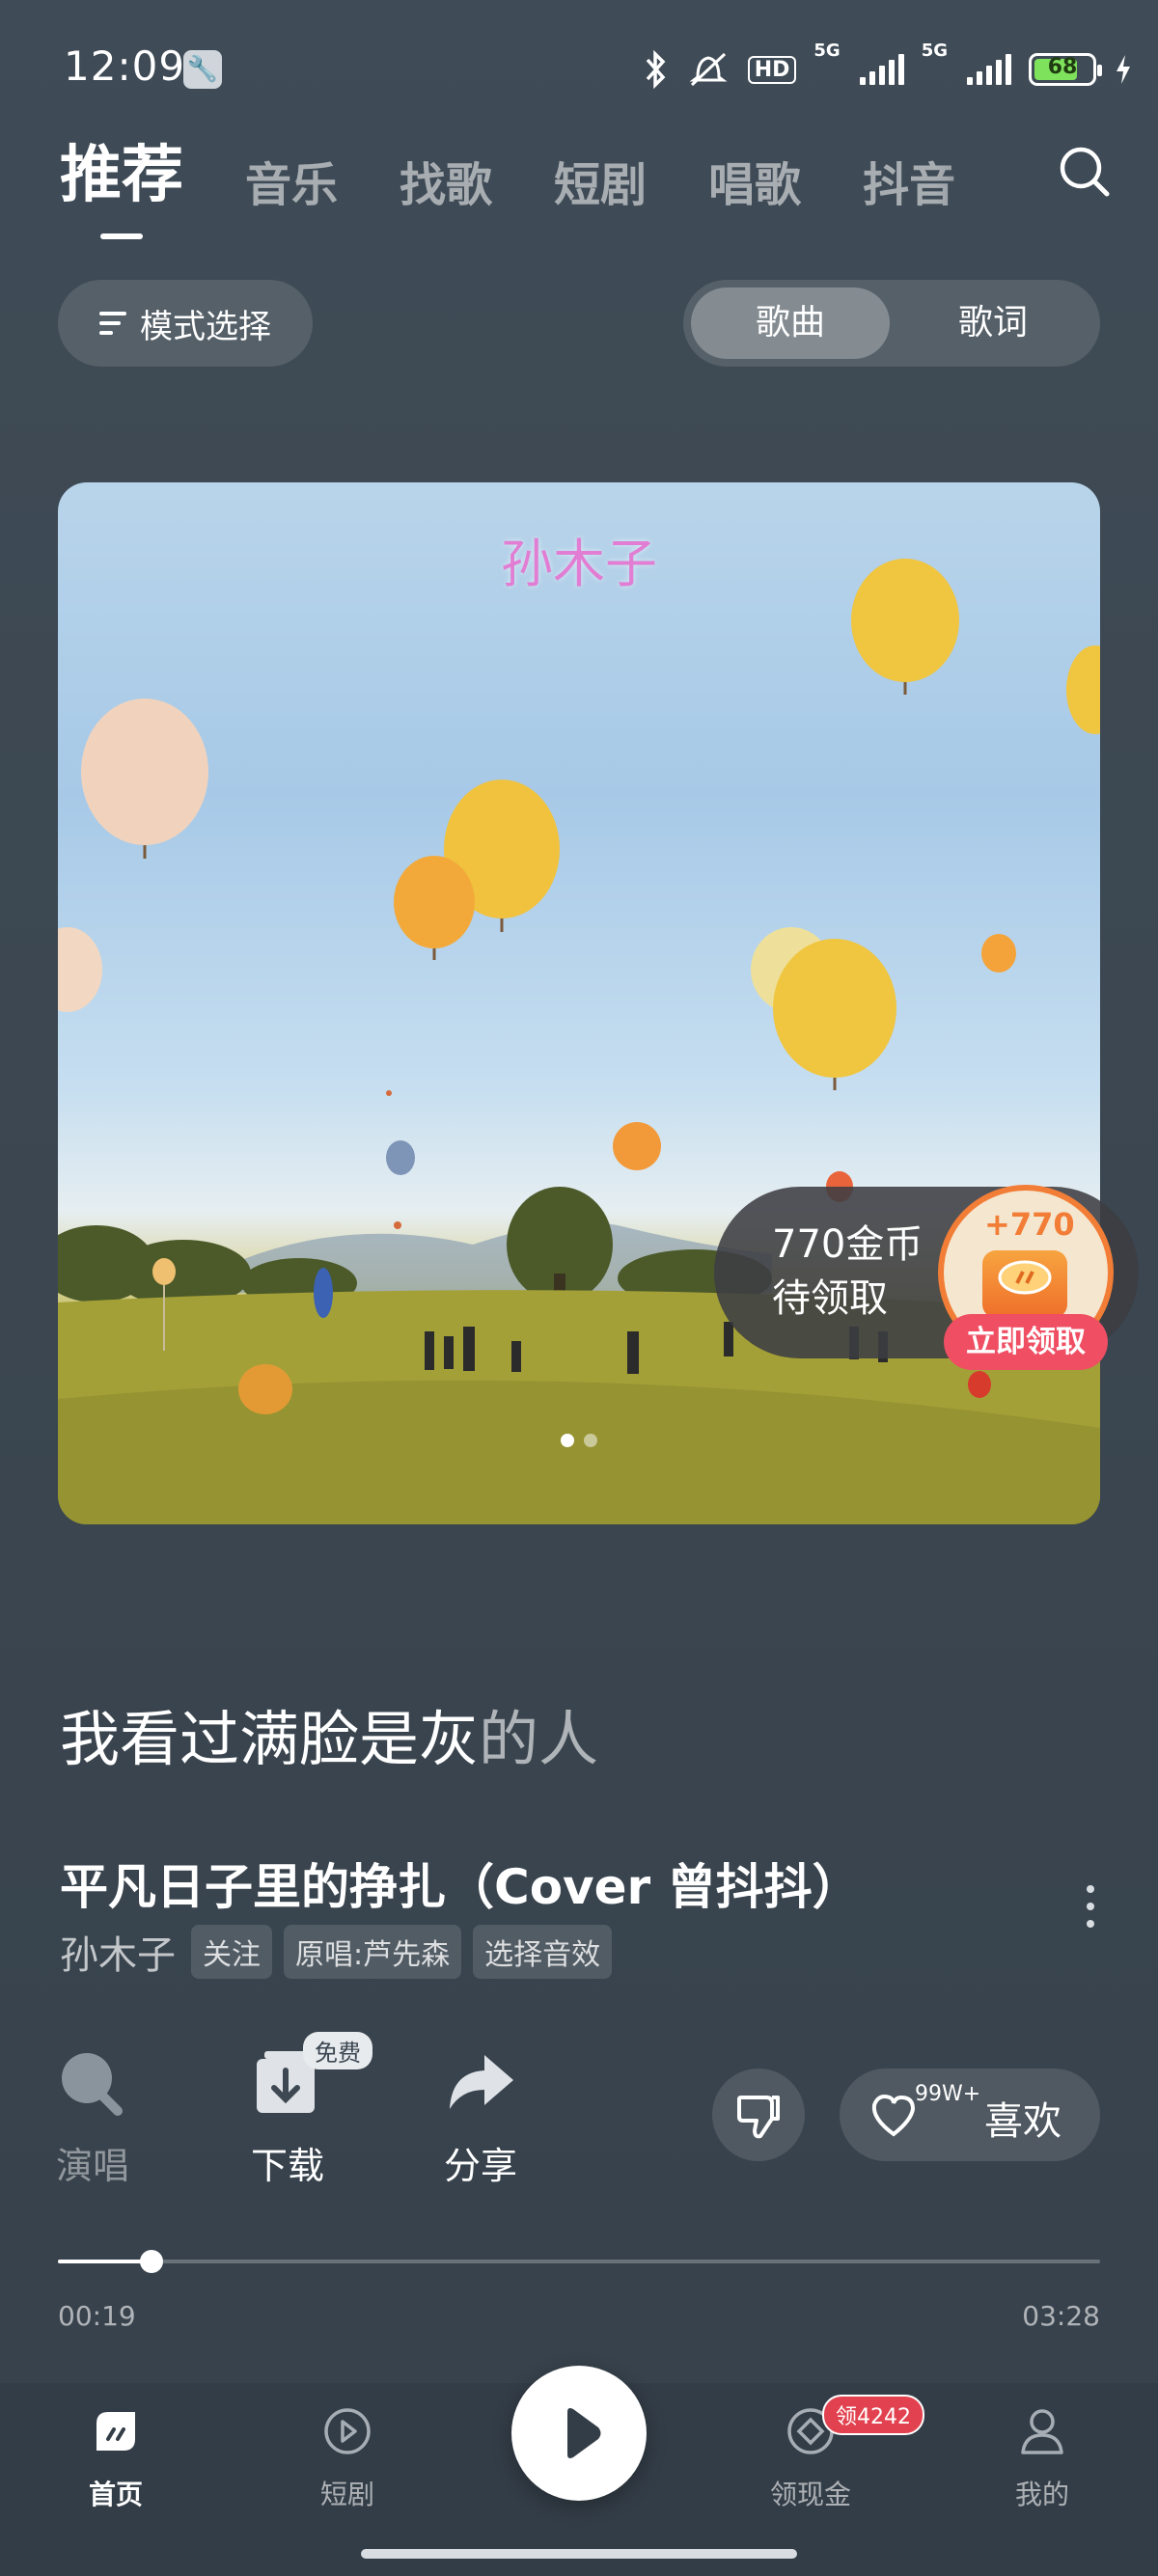 This screenshot has width=1158, height=2576. I want to click on coin-amount: 770金币, so click(848, 1245).